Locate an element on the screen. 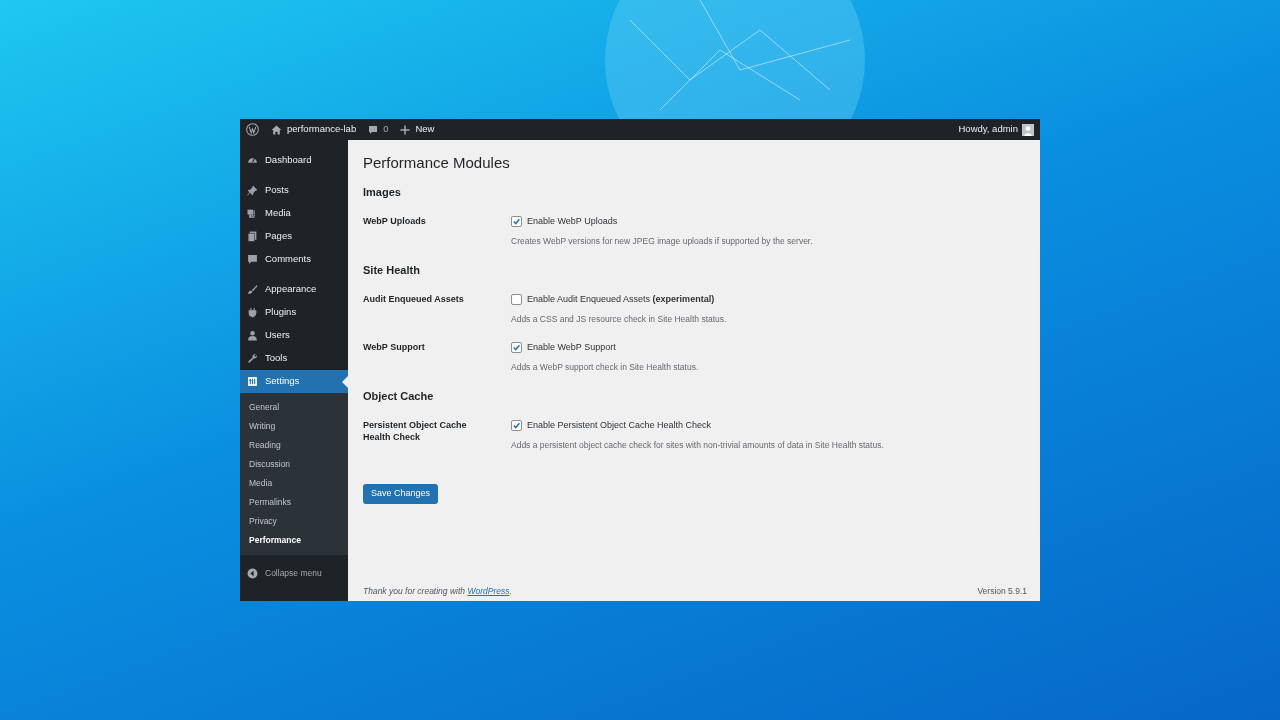 This screenshot has width=1280, height=720. section-heading: Object Cache is located at coordinates (399, 396).